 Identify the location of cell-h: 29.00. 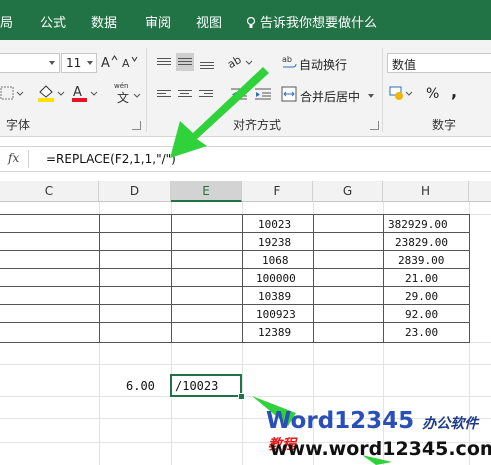
(421, 296).